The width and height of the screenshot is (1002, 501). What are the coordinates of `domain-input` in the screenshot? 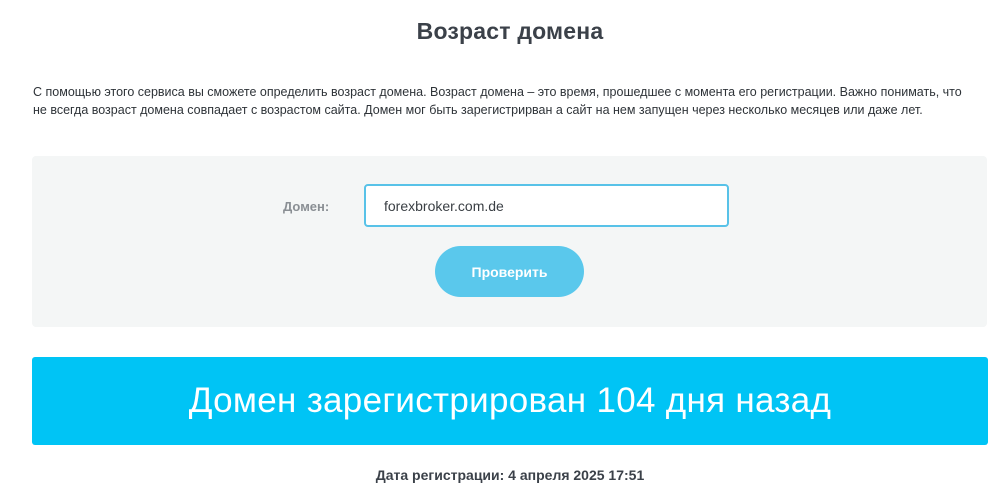 It's located at (546, 205).